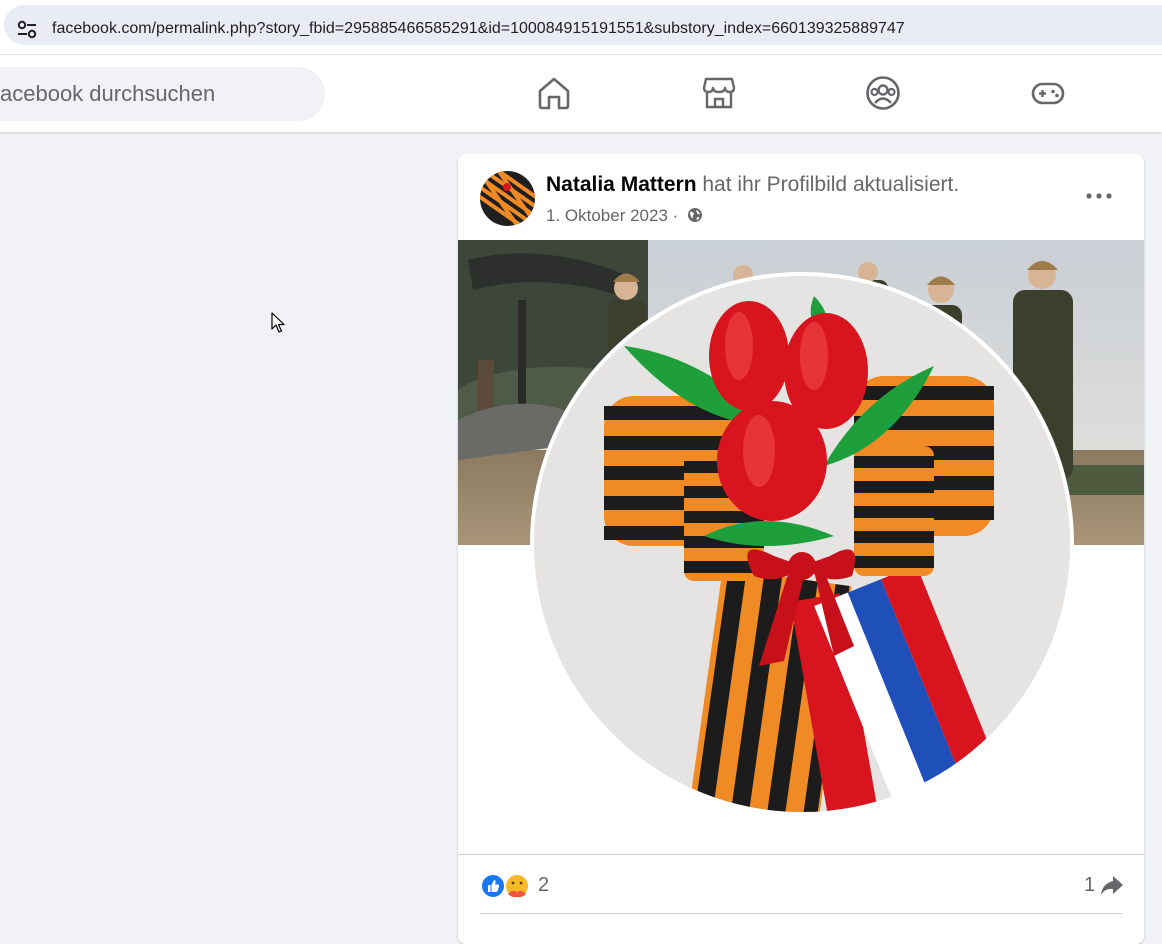 The height and width of the screenshot is (944, 1162). Describe the element at coordinates (278, 322) in the screenshot. I see `mouse-cursor-icon` at that location.